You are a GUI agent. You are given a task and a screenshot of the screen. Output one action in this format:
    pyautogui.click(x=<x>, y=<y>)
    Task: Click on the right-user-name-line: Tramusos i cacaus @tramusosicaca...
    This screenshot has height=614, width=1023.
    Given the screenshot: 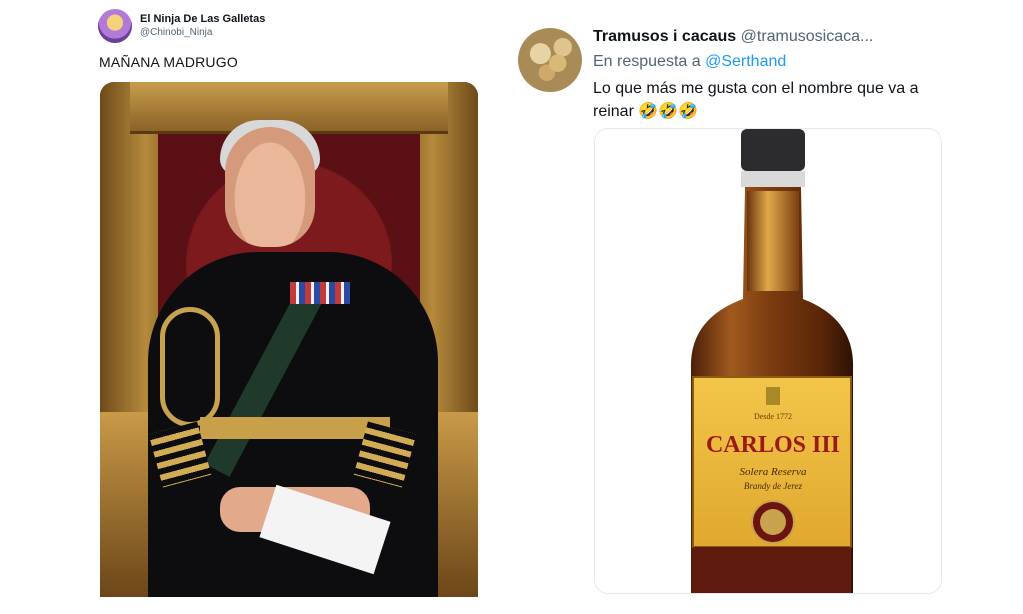 What is the action you would take?
    pyautogui.click(x=733, y=37)
    